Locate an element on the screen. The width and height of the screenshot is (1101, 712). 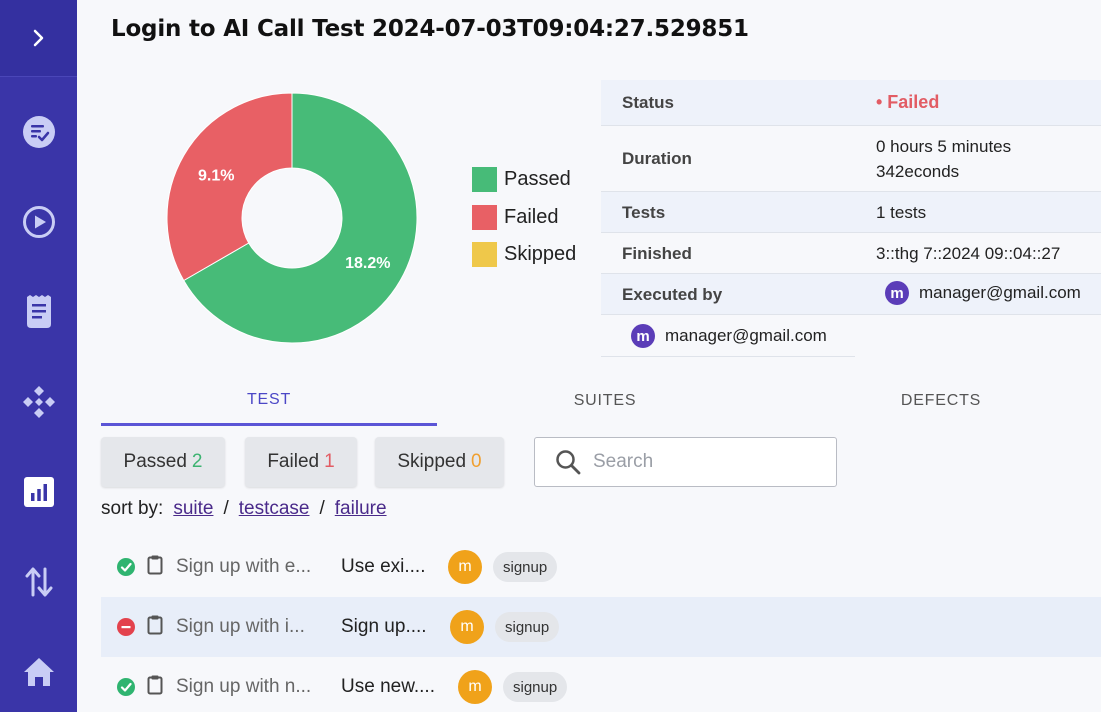
sidebar-item-tests is located at coordinates (38, 132).